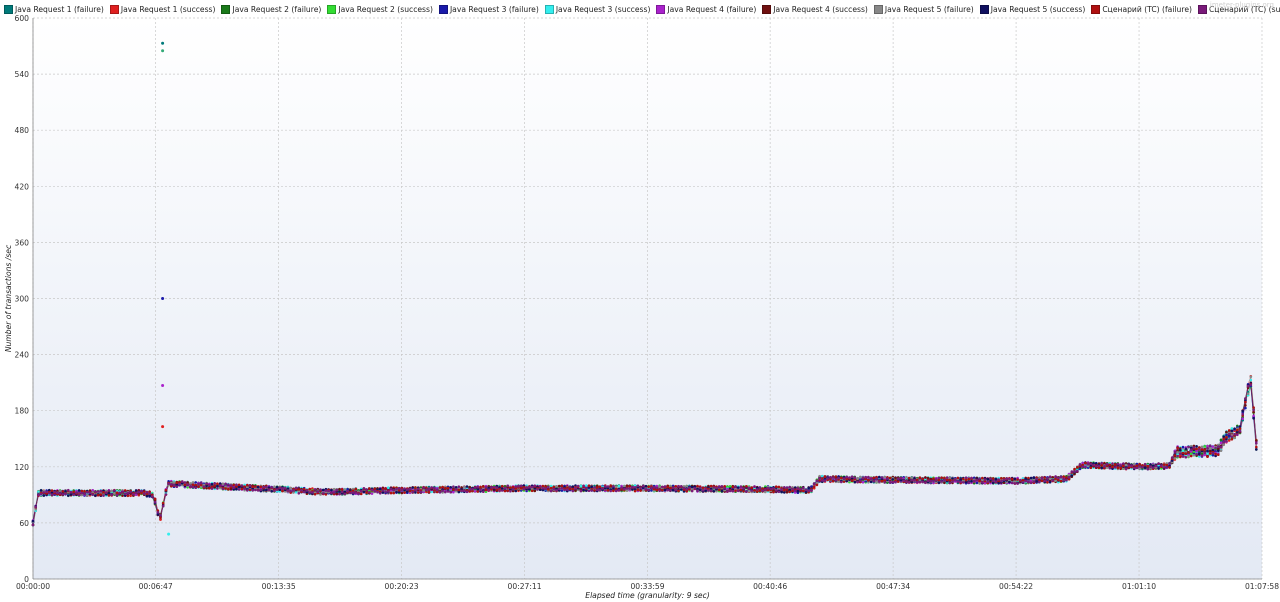 This screenshot has width=1280, height=602. Describe the element at coordinates (33, 586) in the screenshot. I see `x-tick-label: 00:00:00` at that location.